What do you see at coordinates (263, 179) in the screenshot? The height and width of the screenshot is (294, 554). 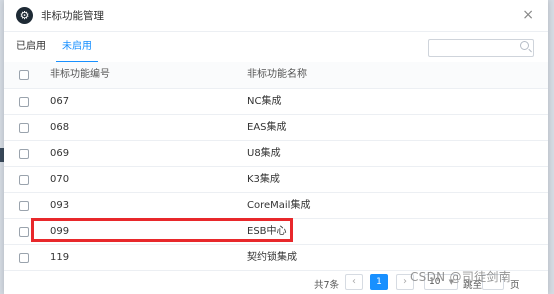 I see `row-name: K3集成` at bounding box center [263, 179].